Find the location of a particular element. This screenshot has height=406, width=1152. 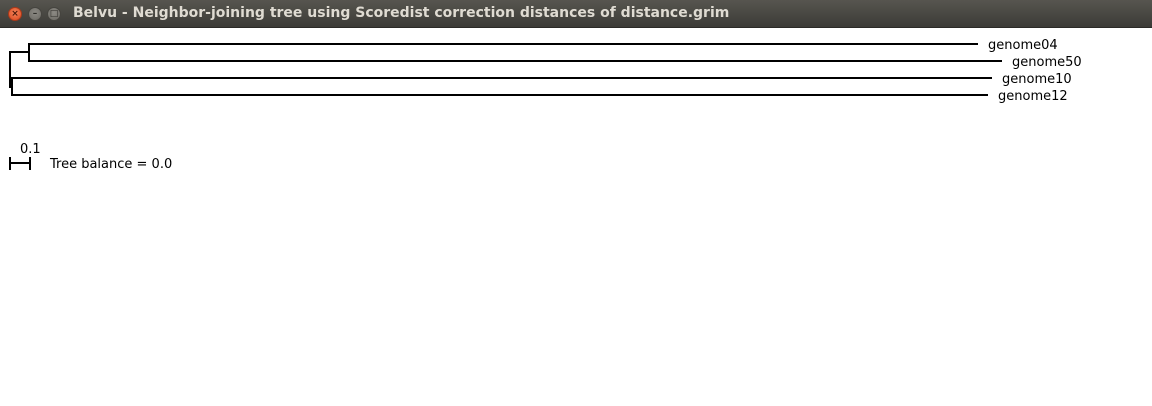

close-icon: × is located at coordinates (15, 14).